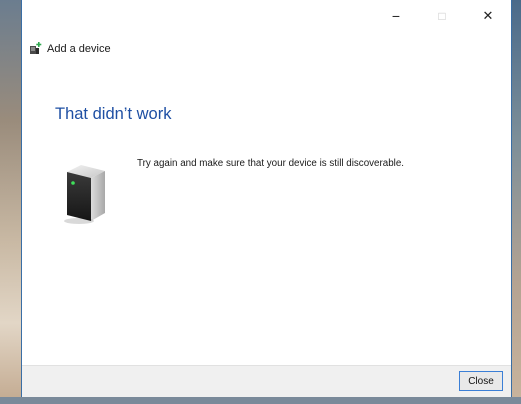 This screenshot has width=521, height=404. What do you see at coordinates (266, 381) in the screenshot?
I see `dialog-footer: Close` at bounding box center [266, 381].